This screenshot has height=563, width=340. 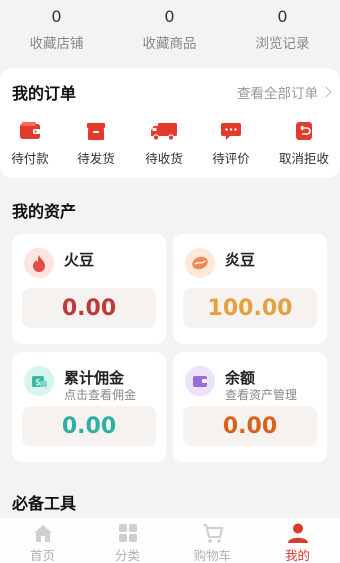 What do you see at coordinates (127, 555) in the screenshot?
I see `tab-label: 分类` at bounding box center [127, 555].